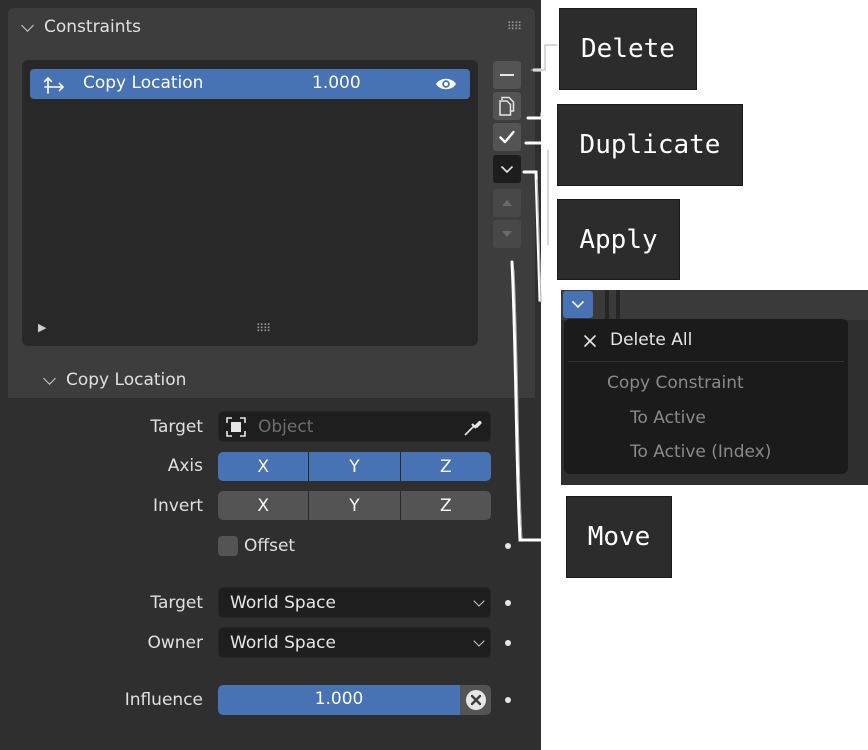  I want to click on menu-item-to-active: To Active, so click(668, 418).